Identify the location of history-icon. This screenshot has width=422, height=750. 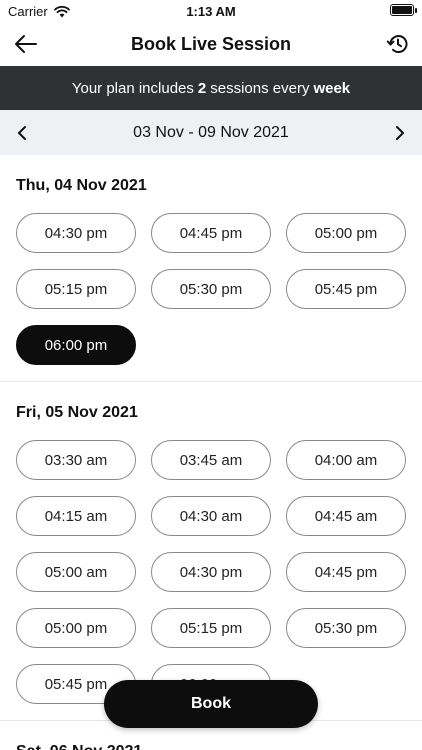
(397, 44).